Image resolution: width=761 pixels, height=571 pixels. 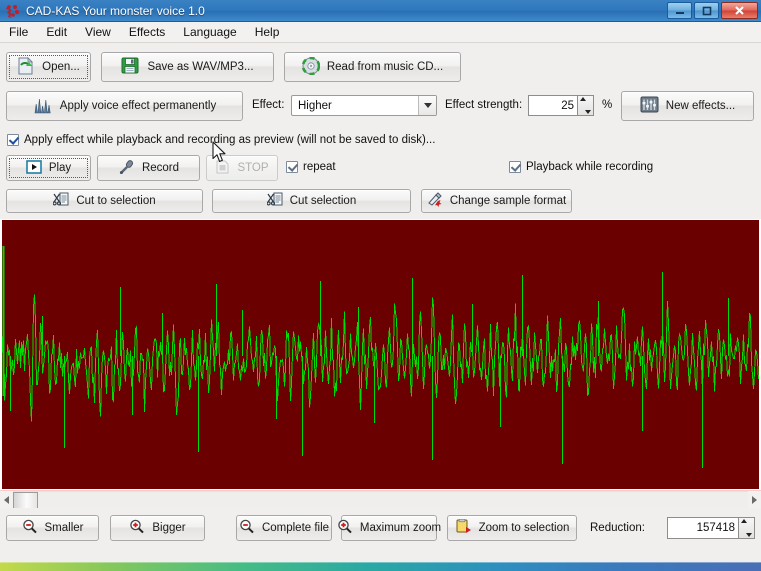 I want to click on zoom-to-selection-button: Zoom to selection, so click(x=512, y=528).